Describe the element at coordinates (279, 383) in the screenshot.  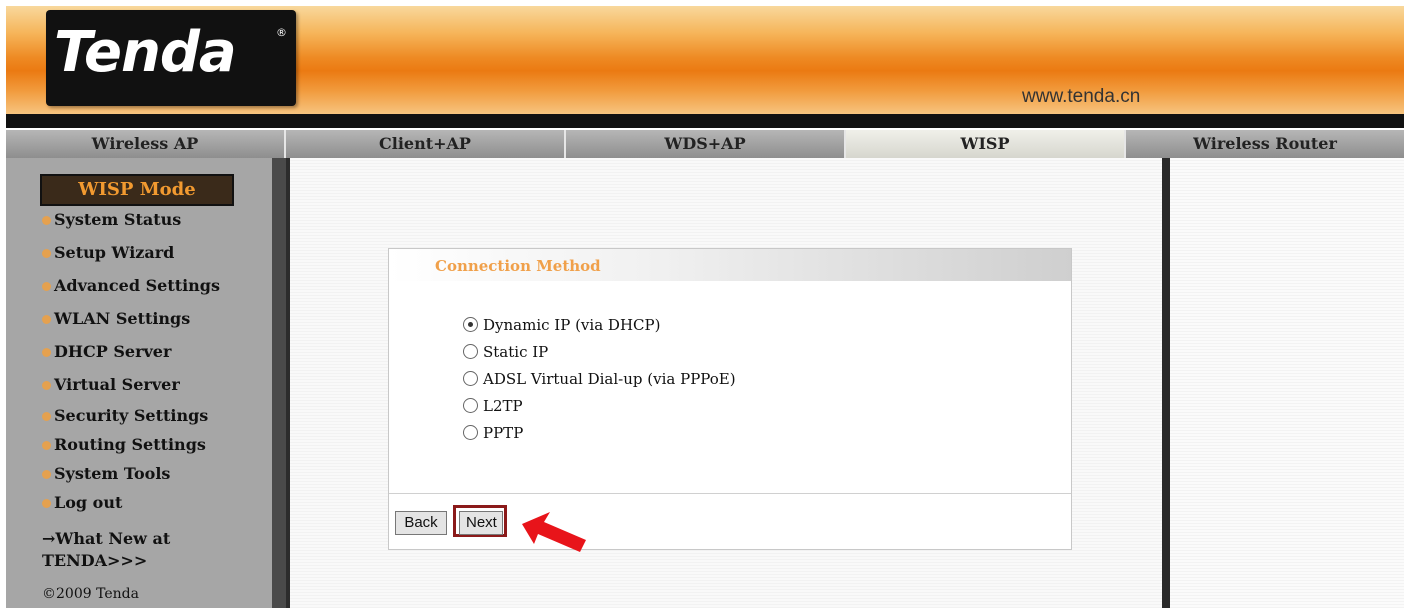
I see `sidebar-border` at that location.